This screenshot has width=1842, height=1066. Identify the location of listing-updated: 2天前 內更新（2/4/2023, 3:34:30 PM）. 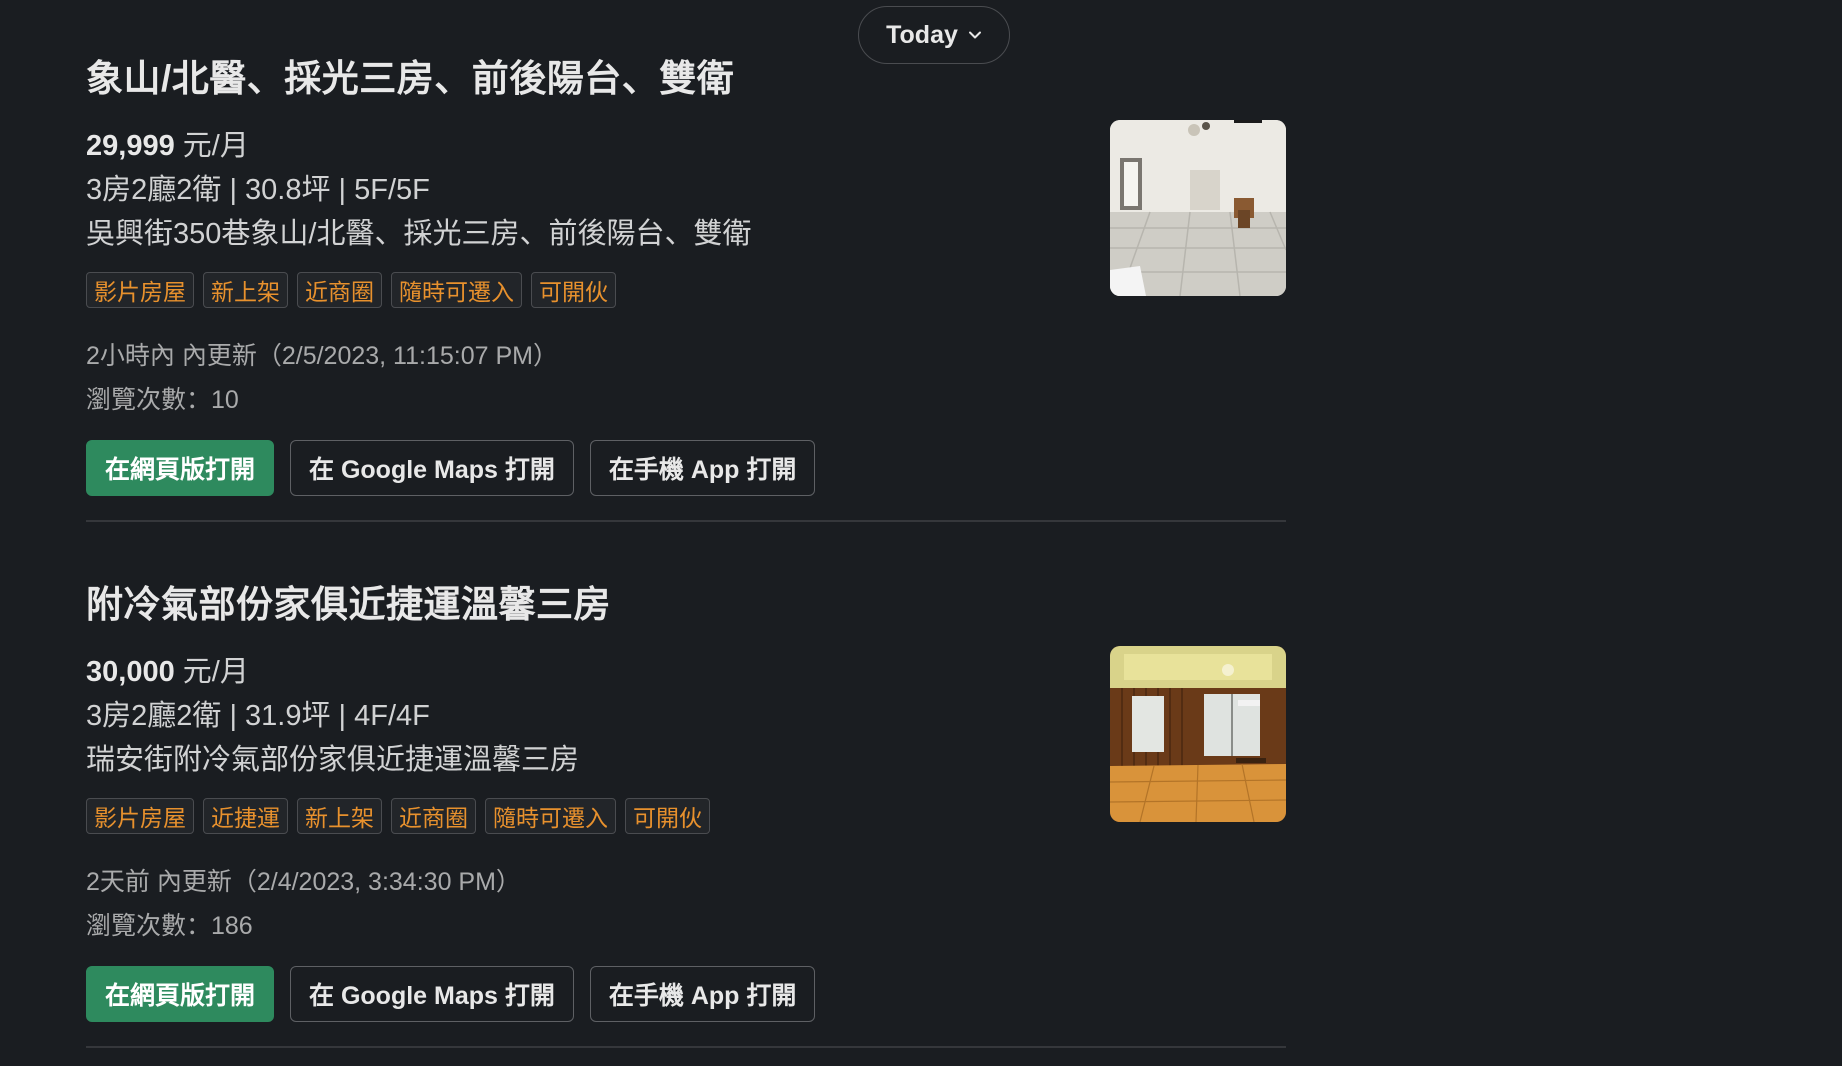
(303, 882).